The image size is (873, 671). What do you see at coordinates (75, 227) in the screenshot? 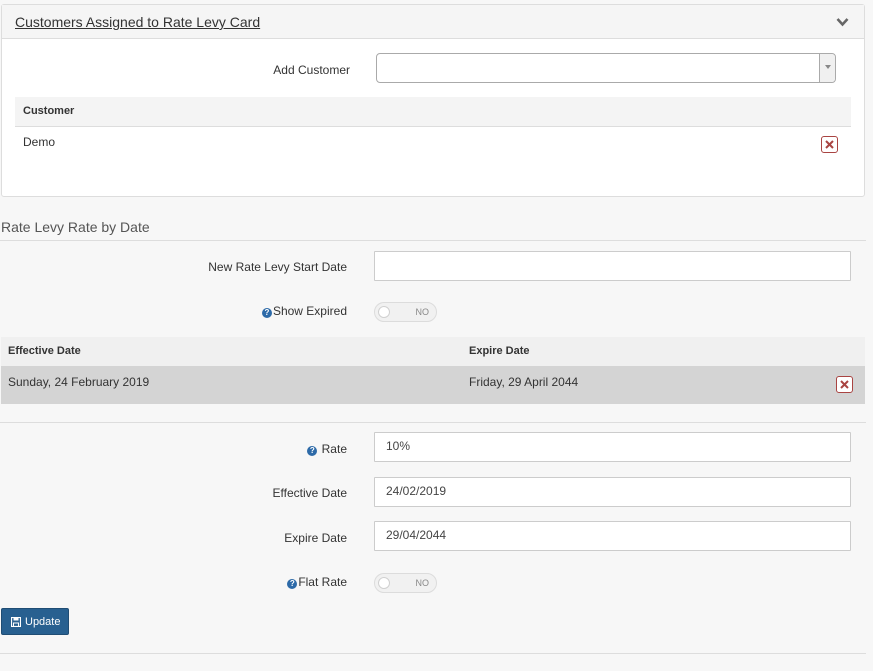
I see `section-title: Rate Levy Rate by Date` at bounding box center [75, 227].